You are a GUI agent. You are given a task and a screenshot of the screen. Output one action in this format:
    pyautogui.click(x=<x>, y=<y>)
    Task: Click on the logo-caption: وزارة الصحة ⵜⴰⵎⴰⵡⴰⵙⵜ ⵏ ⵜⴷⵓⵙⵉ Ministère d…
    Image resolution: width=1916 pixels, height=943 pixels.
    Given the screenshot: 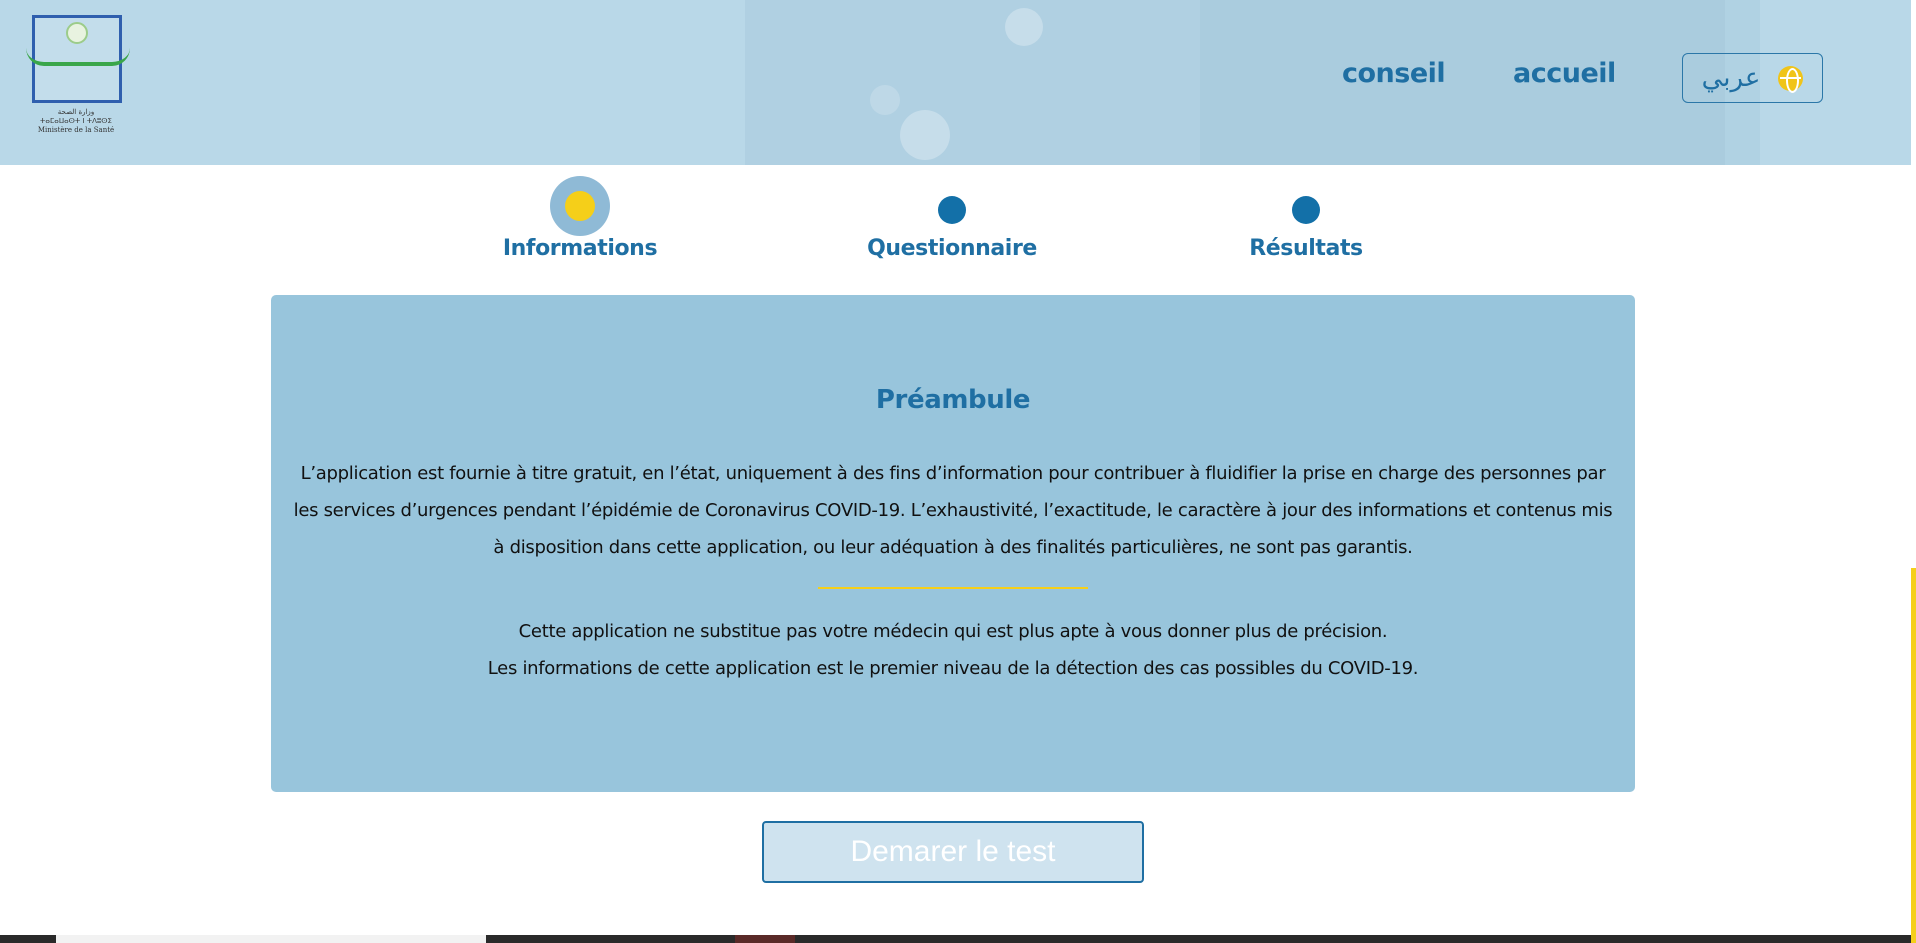 What is the action you would take?
    pyautogui.click(x=76, y=121)
    